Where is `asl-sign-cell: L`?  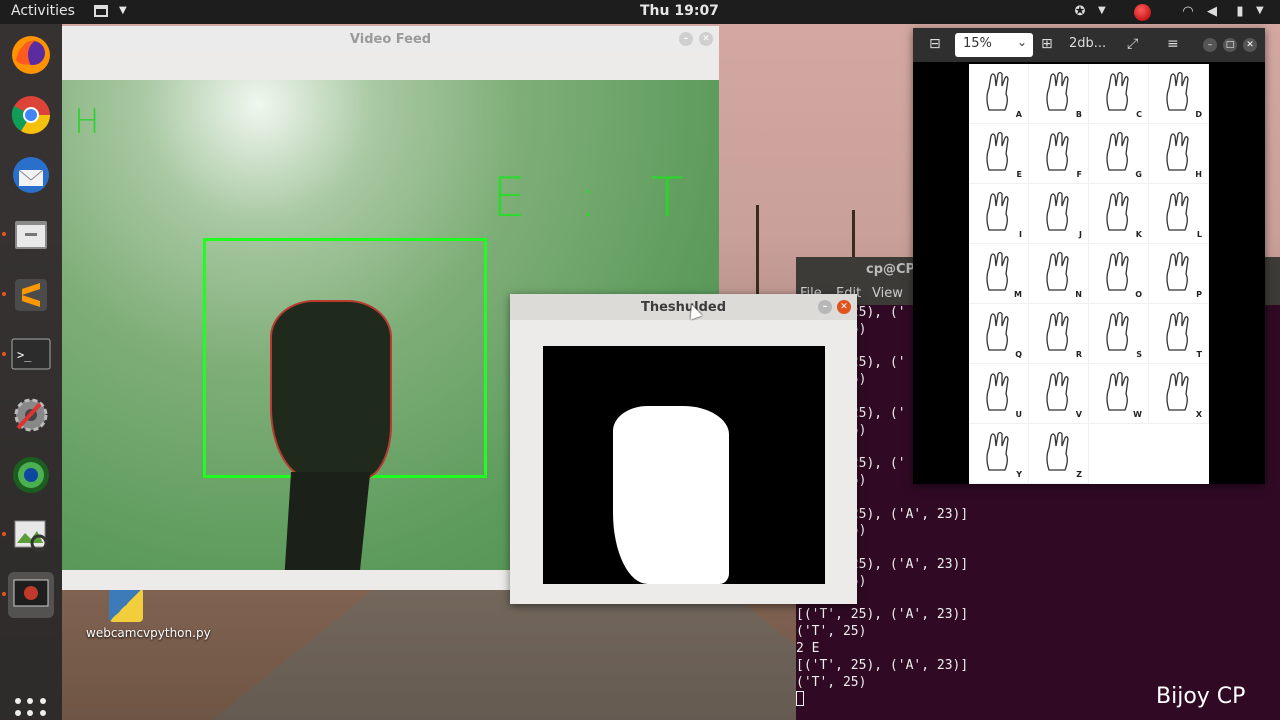 asl-sign-cell: L is located at coordinates (1179, 214).